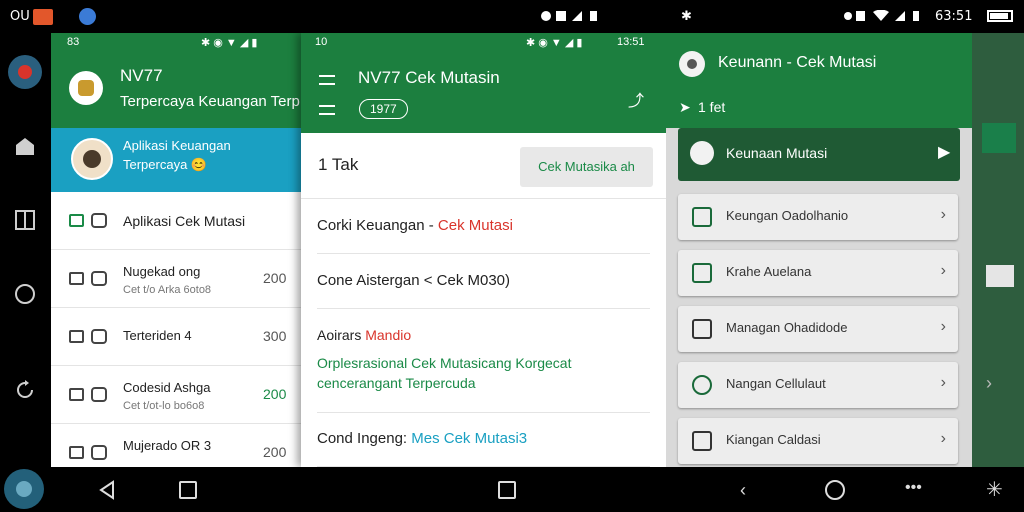 The image size is (1024, 512). Describe the element at coordinates (944, 152) in the screenshot. I see `chevron-right-icon: ▶` at that location.